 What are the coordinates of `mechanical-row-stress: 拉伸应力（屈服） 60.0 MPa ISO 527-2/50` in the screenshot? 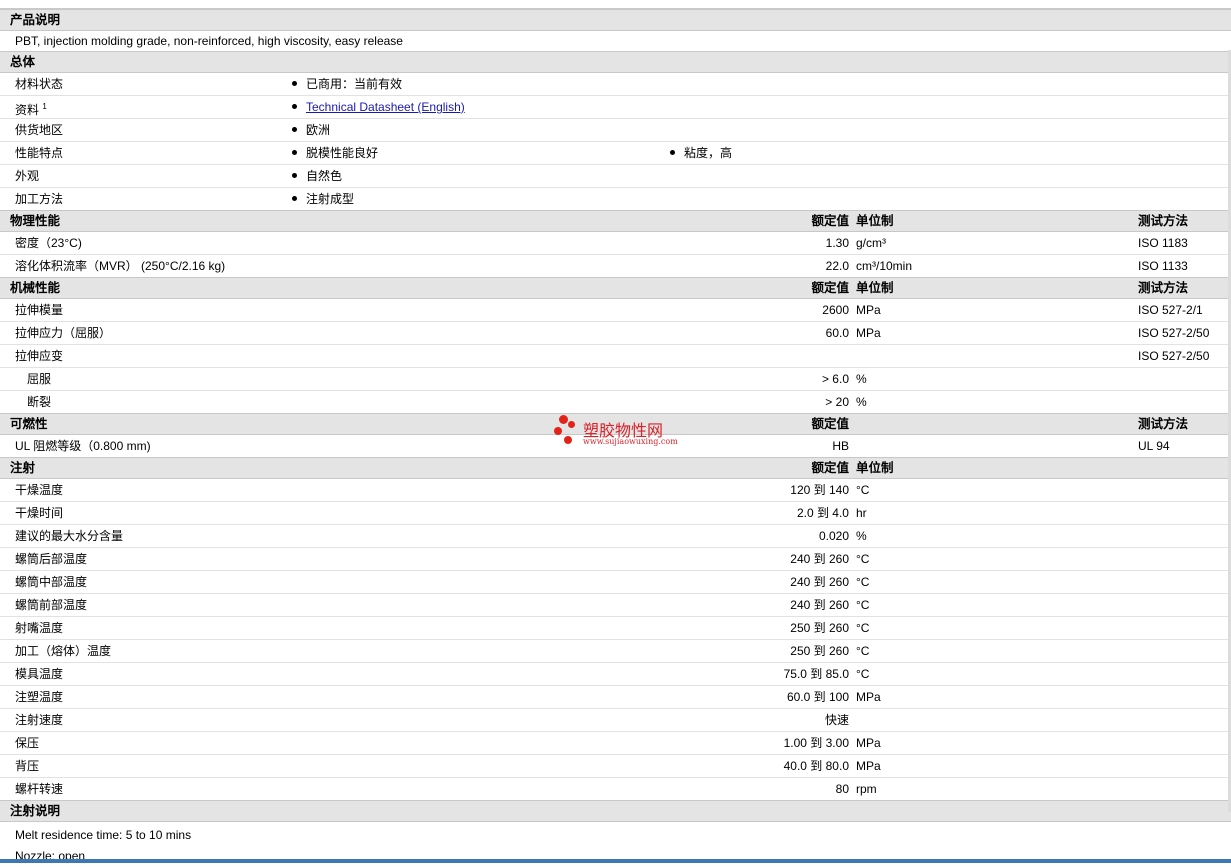 It's located at (615, 333).